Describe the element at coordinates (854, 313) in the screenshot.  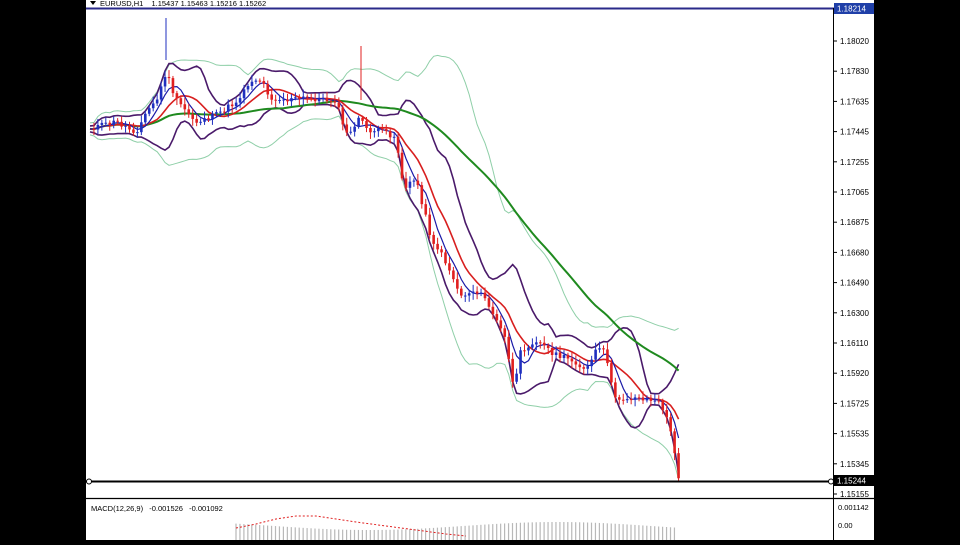
I see `price-tick-label: 1.16300` at that location.